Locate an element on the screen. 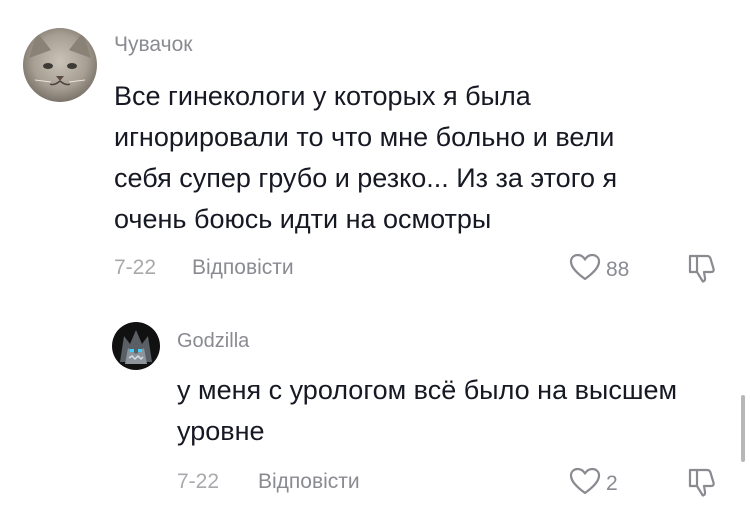 Image resolution: width=750 pixels, height=508 pixels. reply-dislike-button is located at coordinates (702, 484).